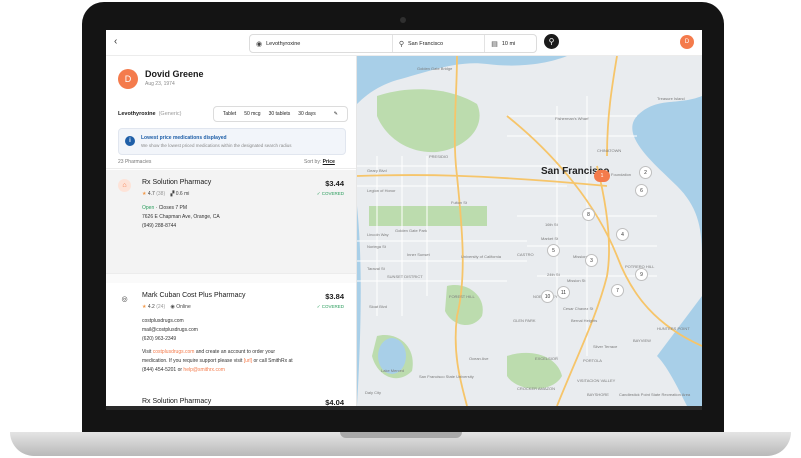 This screenshot has height=458, width=801. Describe the element at coordinates (481, 256) in the screenshot. I see `map-label: University of California` at that location.